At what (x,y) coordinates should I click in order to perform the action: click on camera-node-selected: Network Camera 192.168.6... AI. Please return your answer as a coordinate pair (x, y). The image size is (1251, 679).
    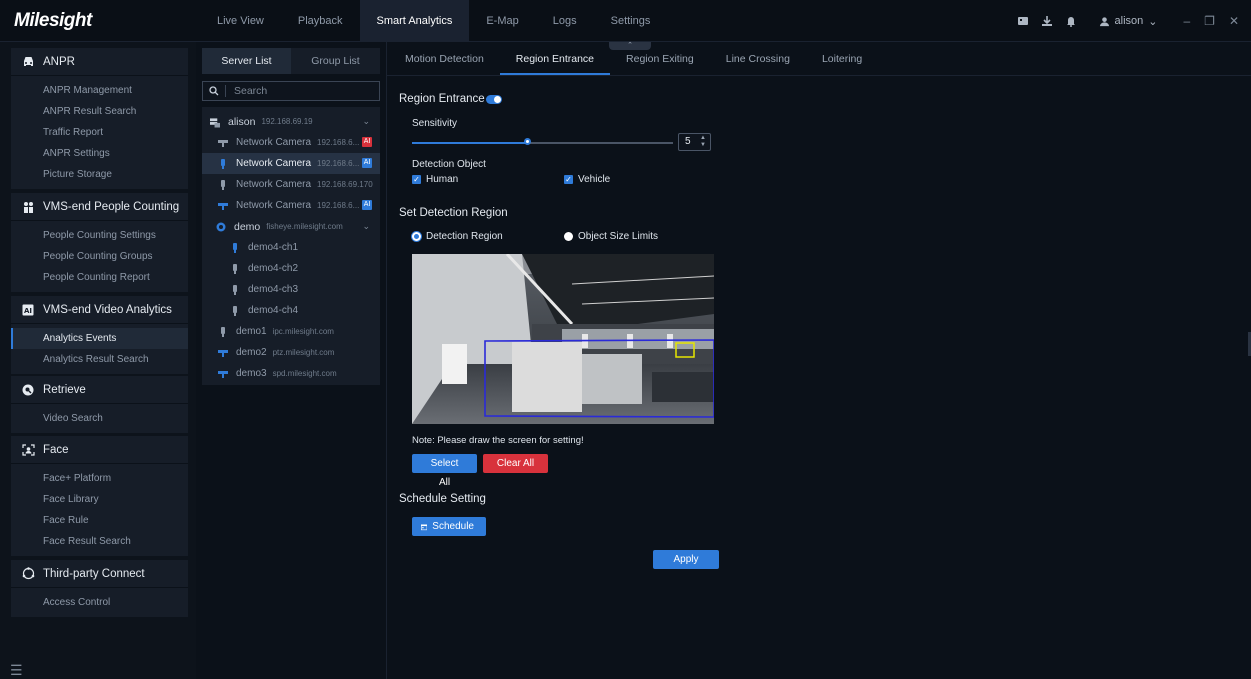
    Looking at the image, I should click on (291, 163).